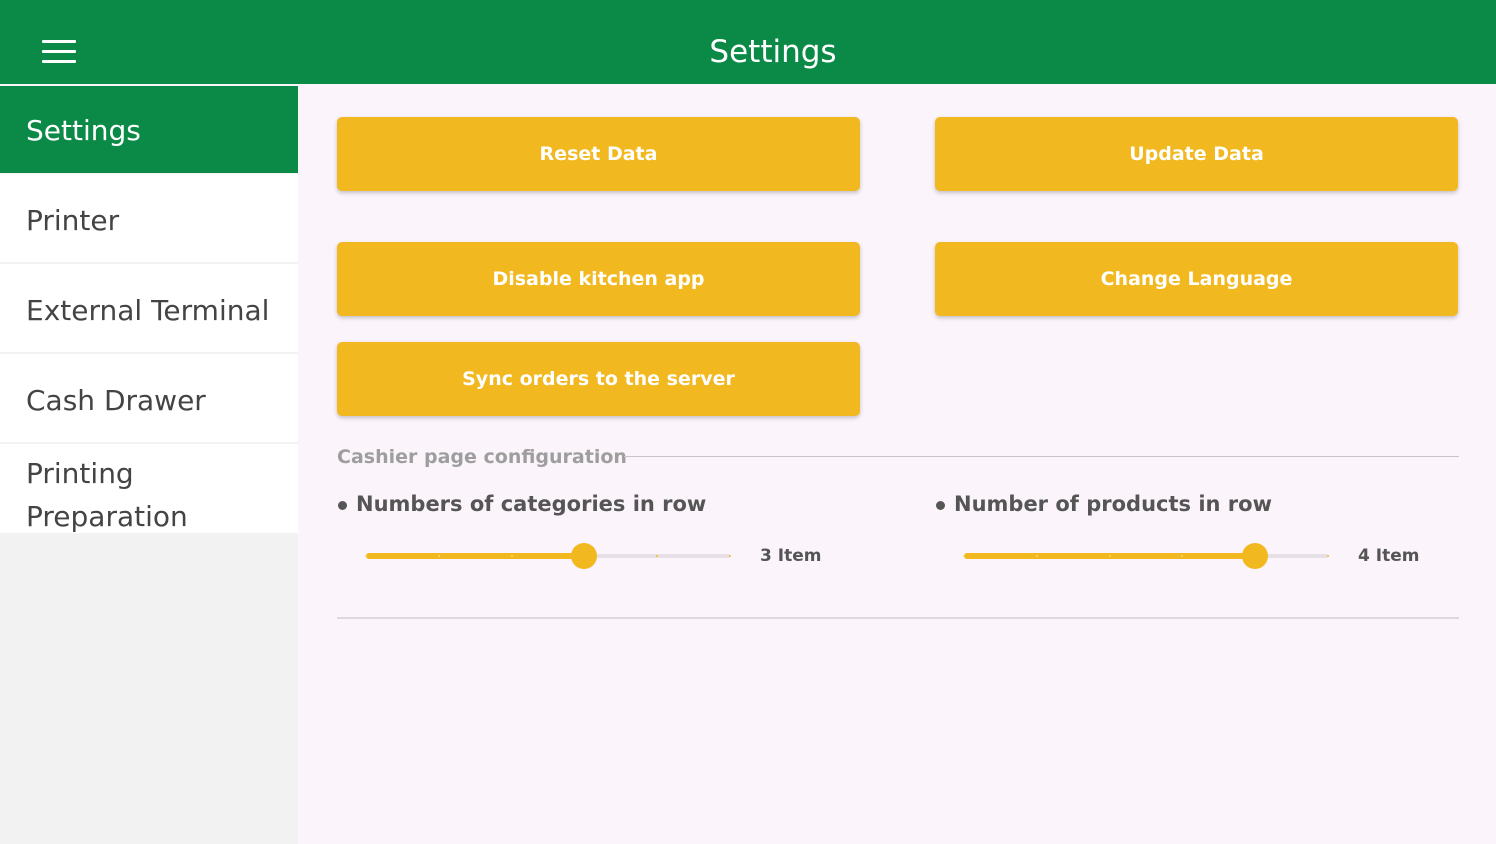  Describe the element at coordinates (531, 504) in the screenshot. I see `categories-per-row-label: Numbers of categories in row` at that location.